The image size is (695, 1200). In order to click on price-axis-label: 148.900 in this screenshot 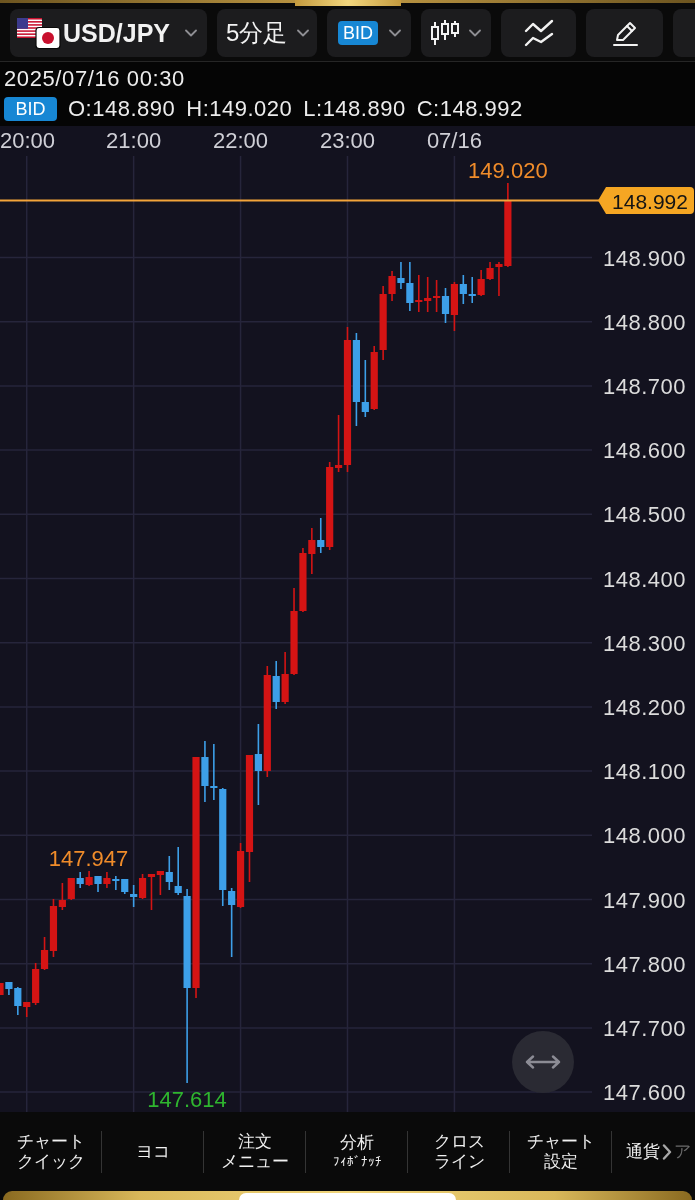, I will do `click(645, 258)`.